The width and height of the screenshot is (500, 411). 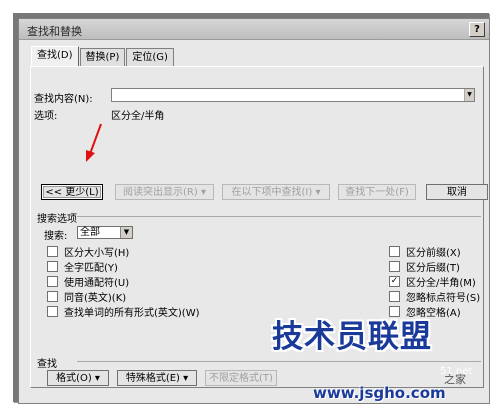 I want to click on watermark-site: www.jsgho.com, so click(x=379, y=393).